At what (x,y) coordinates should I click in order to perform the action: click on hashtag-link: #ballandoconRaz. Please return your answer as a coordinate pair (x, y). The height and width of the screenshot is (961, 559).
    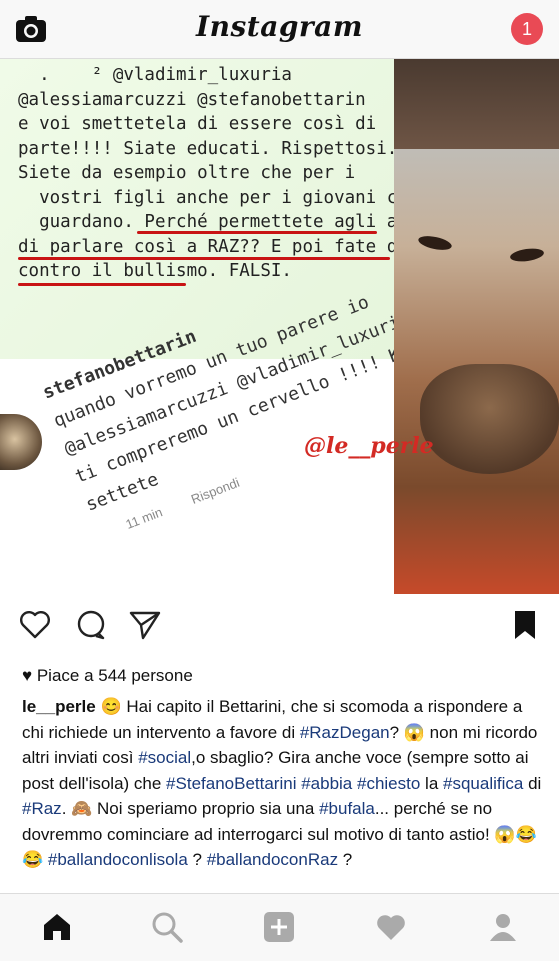
    Looking at the image, I should click on (272, 859).